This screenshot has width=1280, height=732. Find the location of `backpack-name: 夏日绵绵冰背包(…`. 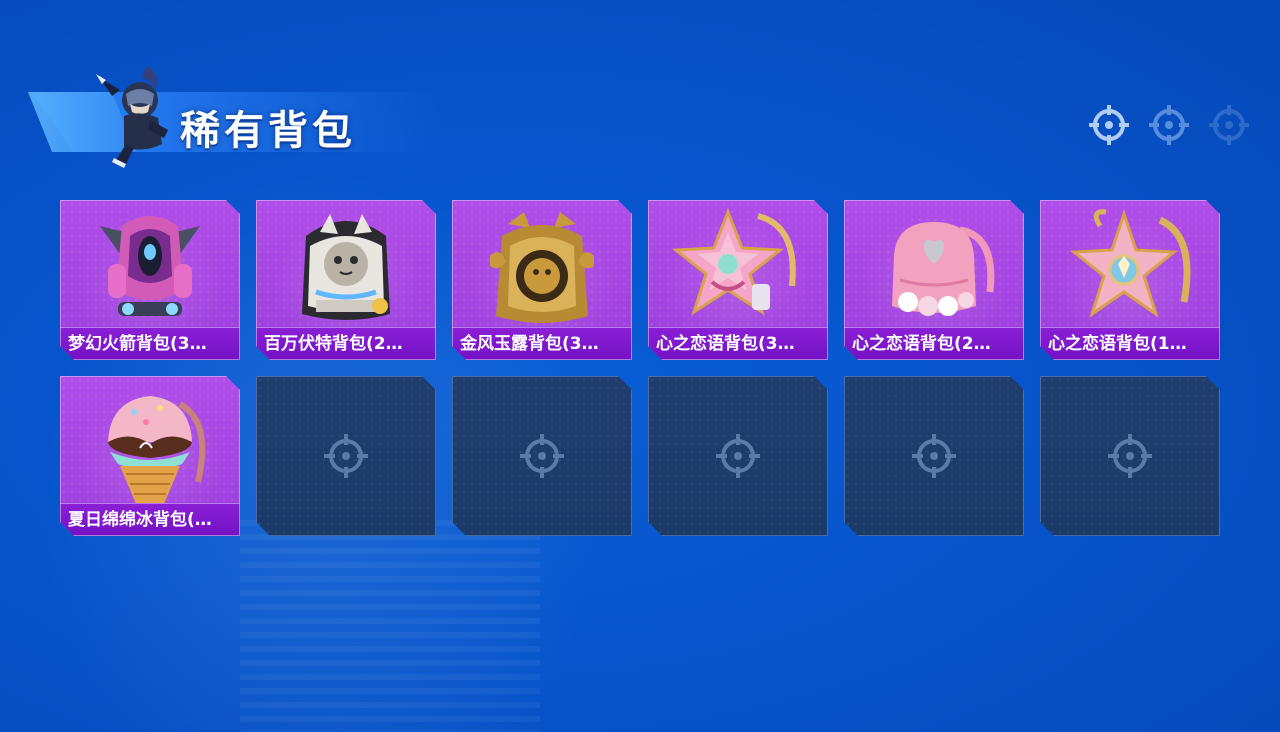

backpack-name: 夏日绵绵冰背包(… is located at coordinates (150, 519).